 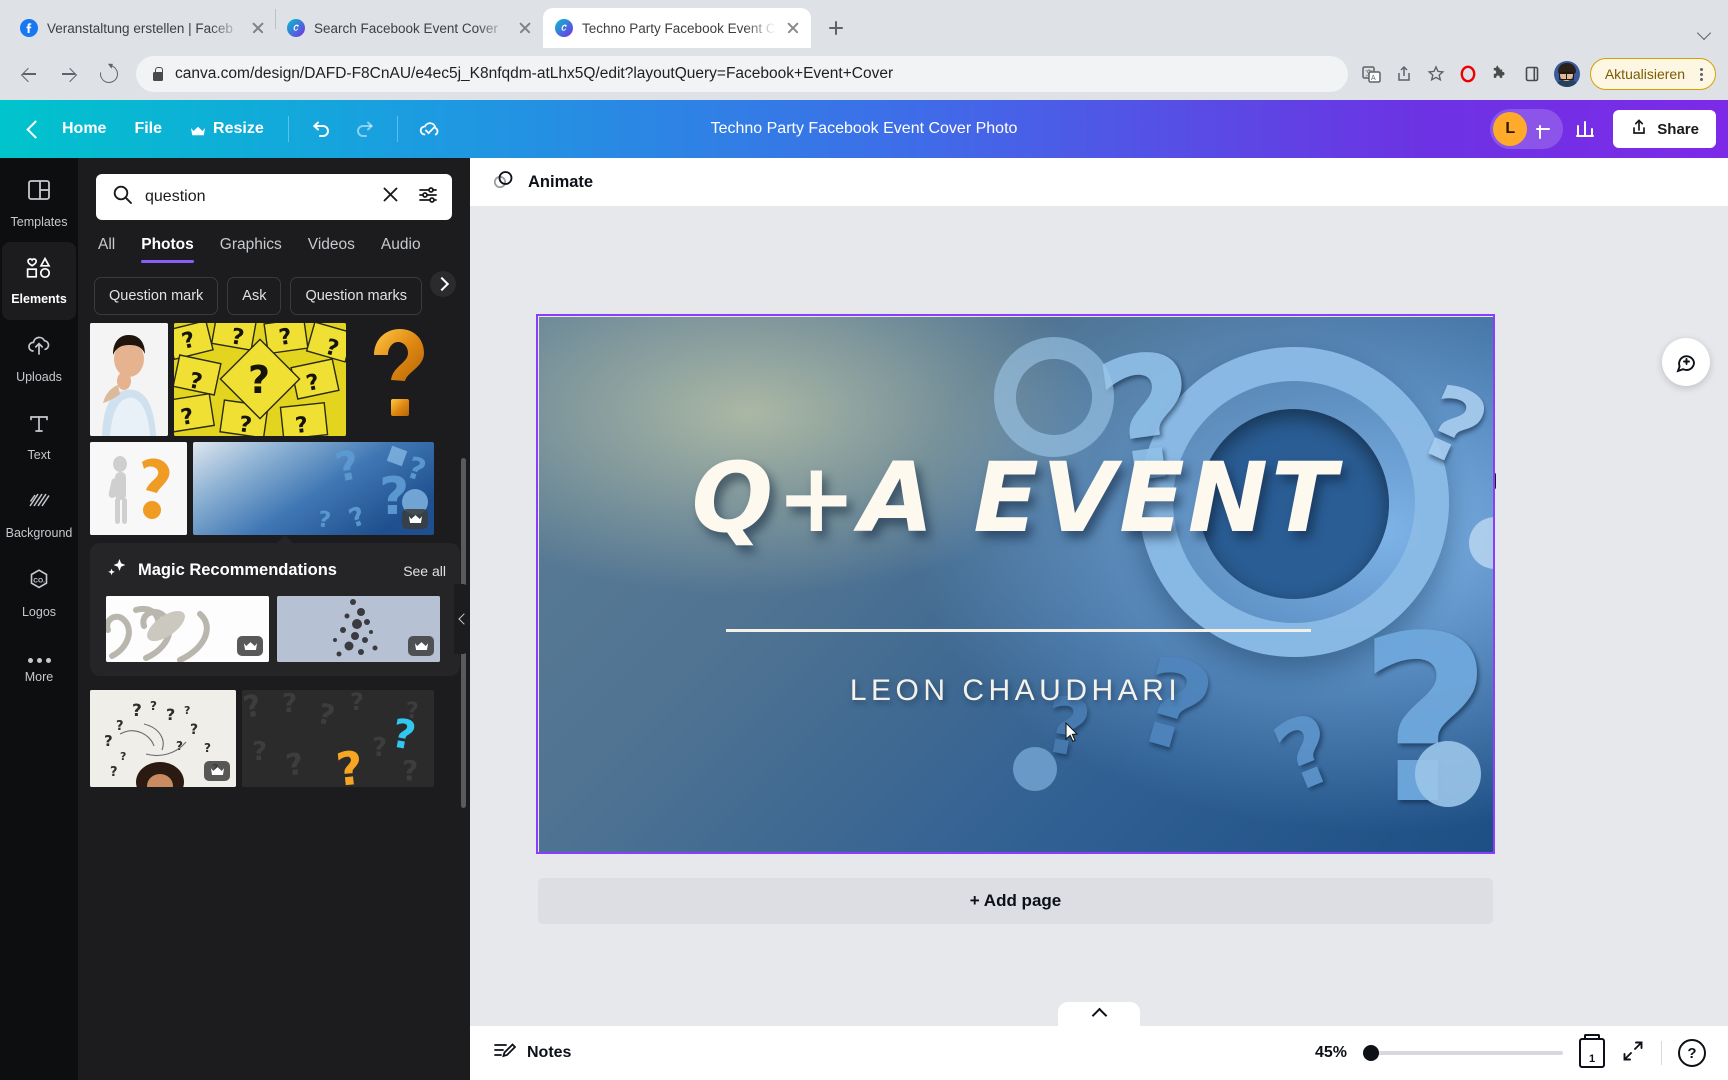 I want to click on clear-search-icon, so click(x=390, y=197).